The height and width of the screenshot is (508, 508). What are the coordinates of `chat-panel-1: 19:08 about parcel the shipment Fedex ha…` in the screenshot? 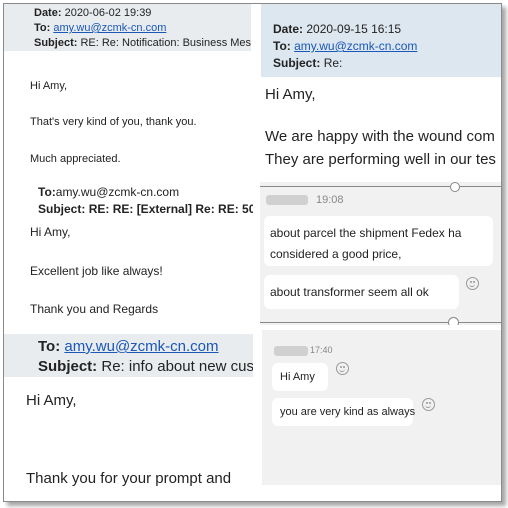 It's located at (380, 253).